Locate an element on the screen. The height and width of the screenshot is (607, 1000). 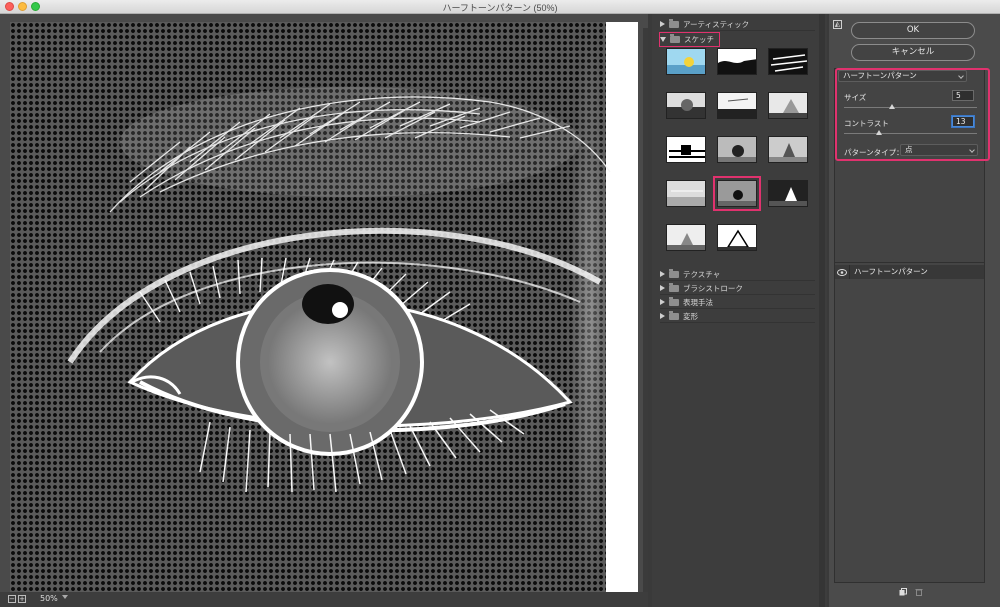
contrast-slider-track is located at coordinates (910, 133).